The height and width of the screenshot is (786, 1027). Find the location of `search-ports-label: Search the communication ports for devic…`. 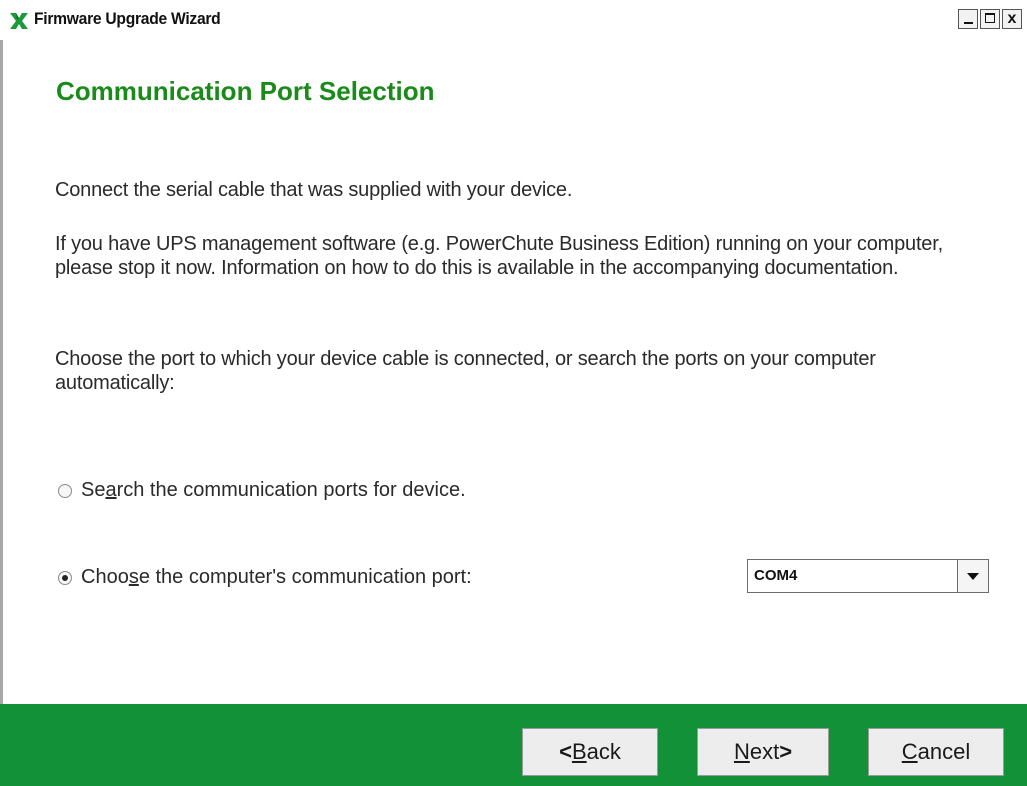

search-ports-label: Search the communication ports for devic… is located at coordinates (273, 490).